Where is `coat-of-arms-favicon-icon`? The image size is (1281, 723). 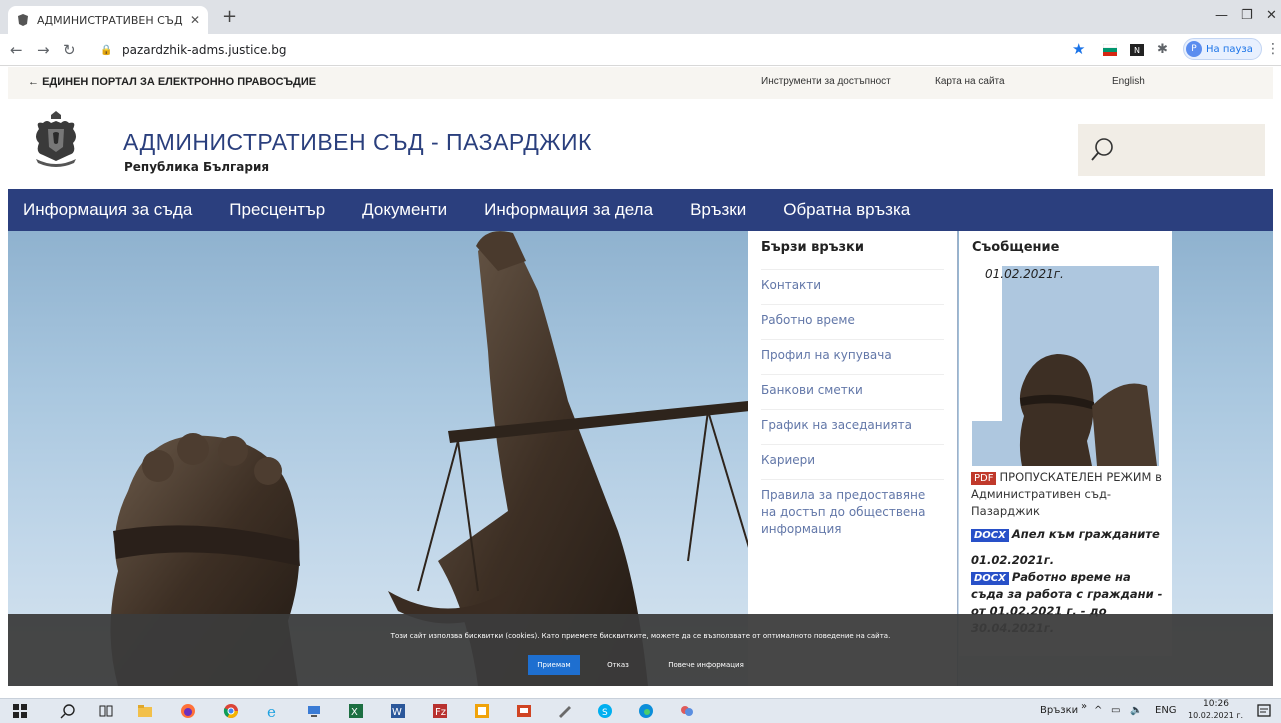
coat-of-arms-favicon-icon is located at coordinates (23, 20).